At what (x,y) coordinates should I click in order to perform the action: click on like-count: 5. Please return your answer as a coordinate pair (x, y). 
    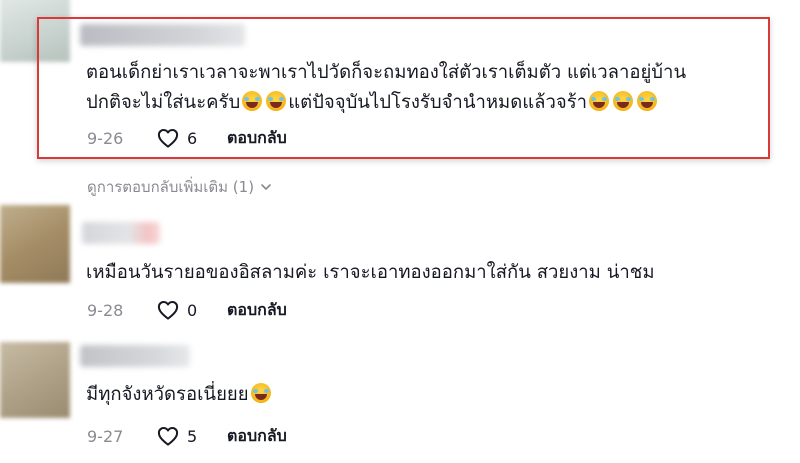
    Looking at the image, I should click on (192, 436).